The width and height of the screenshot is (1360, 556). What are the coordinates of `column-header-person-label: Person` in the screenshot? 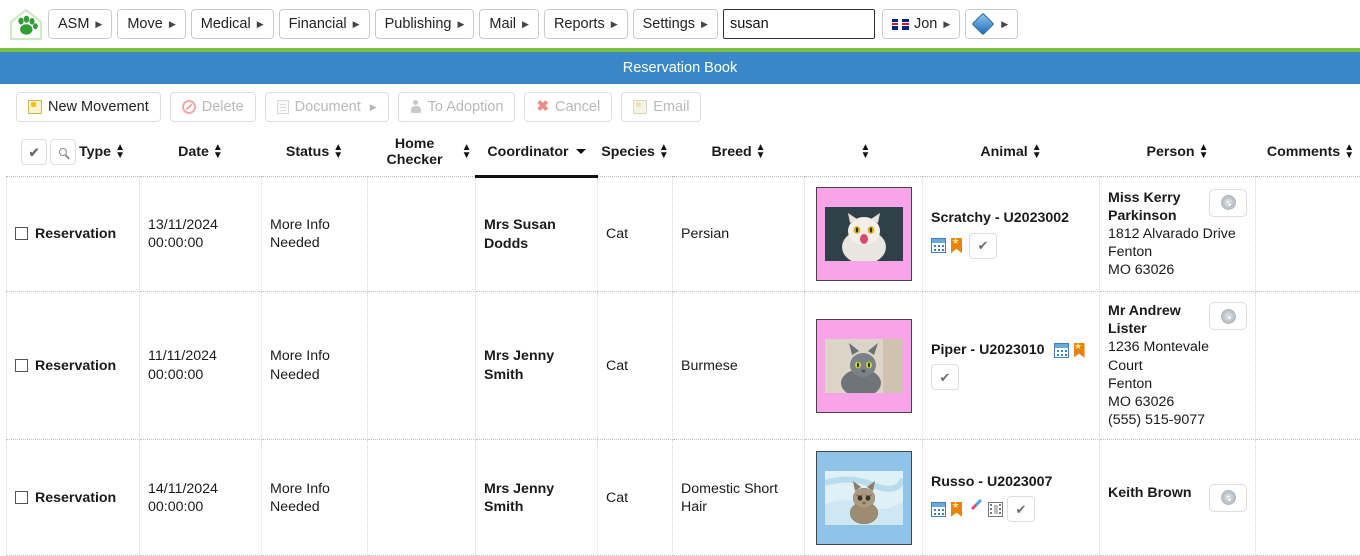 It's located at (1170, 152).